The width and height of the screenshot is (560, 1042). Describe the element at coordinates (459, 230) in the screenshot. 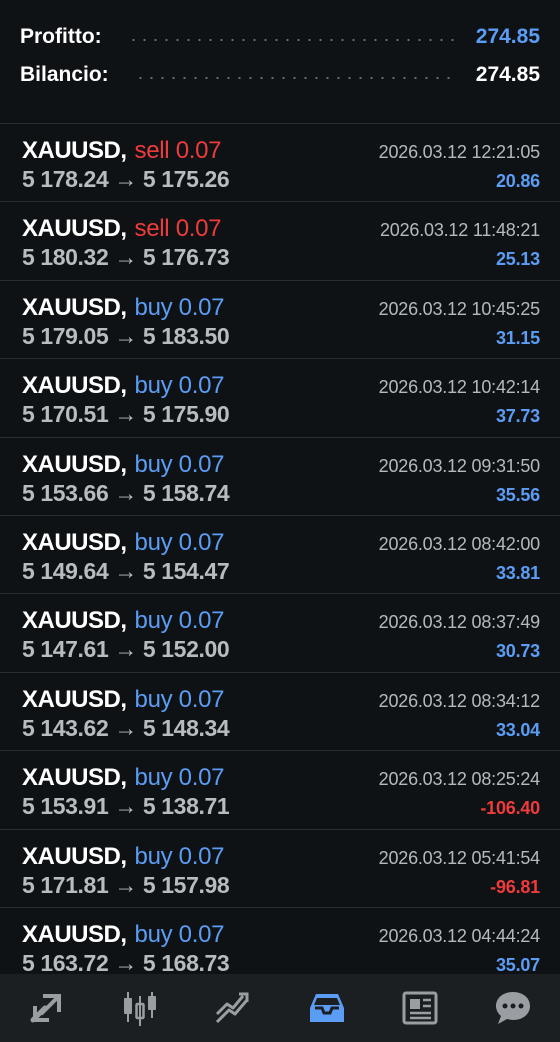

I see `trade-time: 2026.03.12 11:48:21` at that location.